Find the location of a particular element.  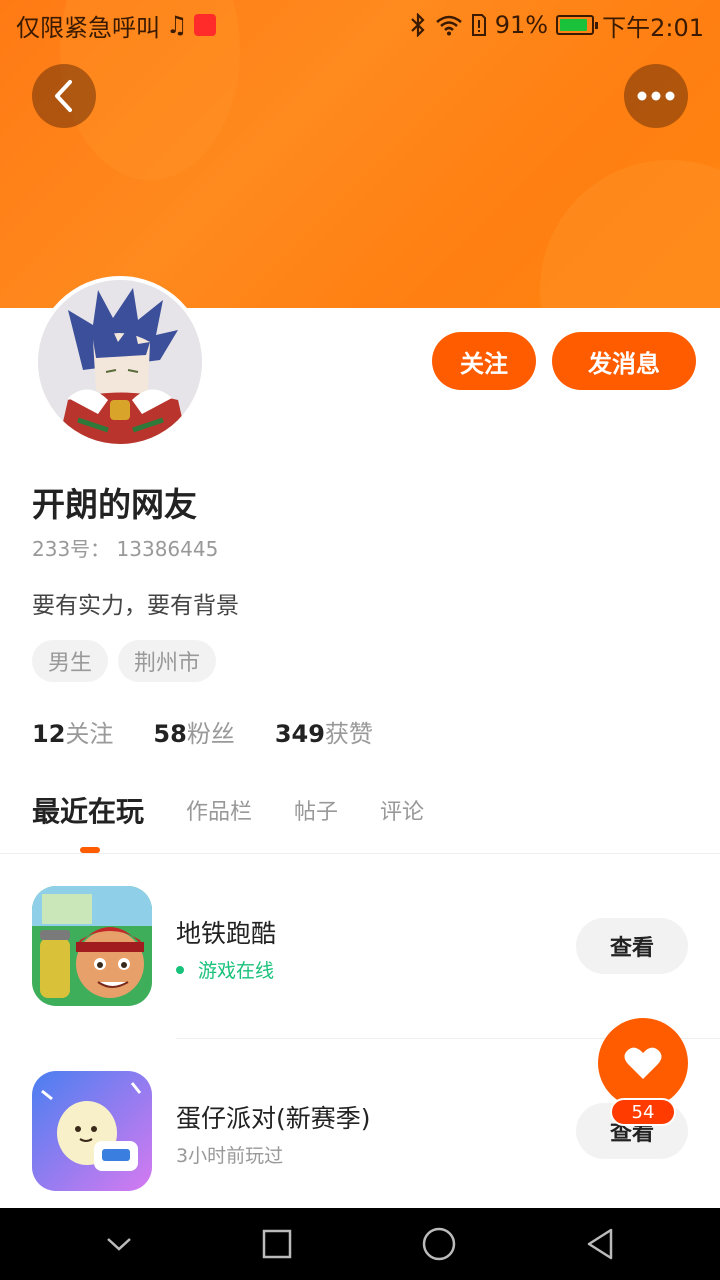

follow-button: 关注 is located at coordinates (484, 361).